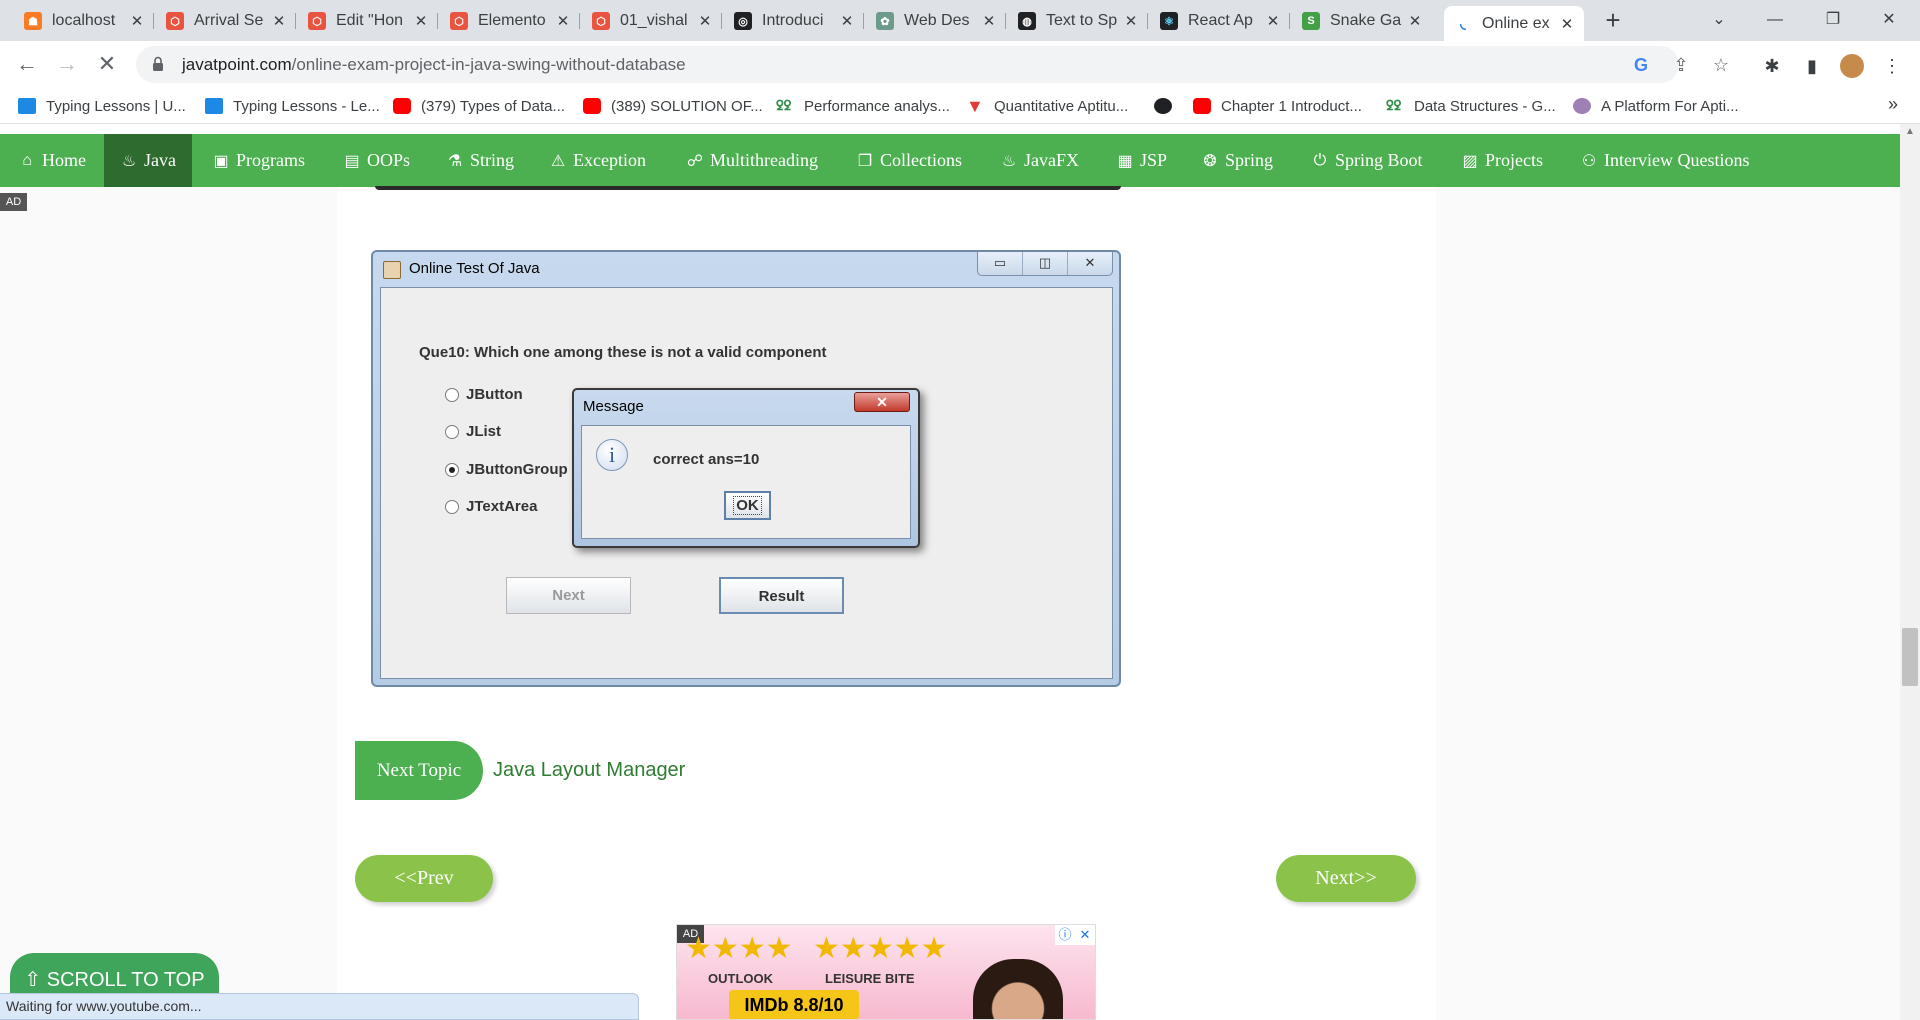 This screenshot has width=1920, height=1020. Describe the element at coordinates (612, 455) in the screenshot. I see `info-icon: i` at that location.